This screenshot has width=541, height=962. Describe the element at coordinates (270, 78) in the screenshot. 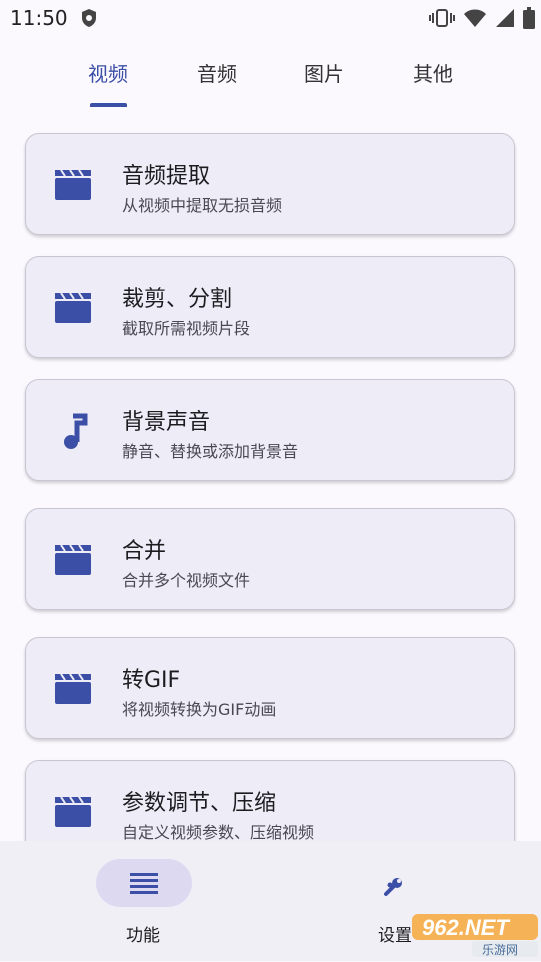

I see `tab-bar: 视频 音频 图片 其他` at that location.